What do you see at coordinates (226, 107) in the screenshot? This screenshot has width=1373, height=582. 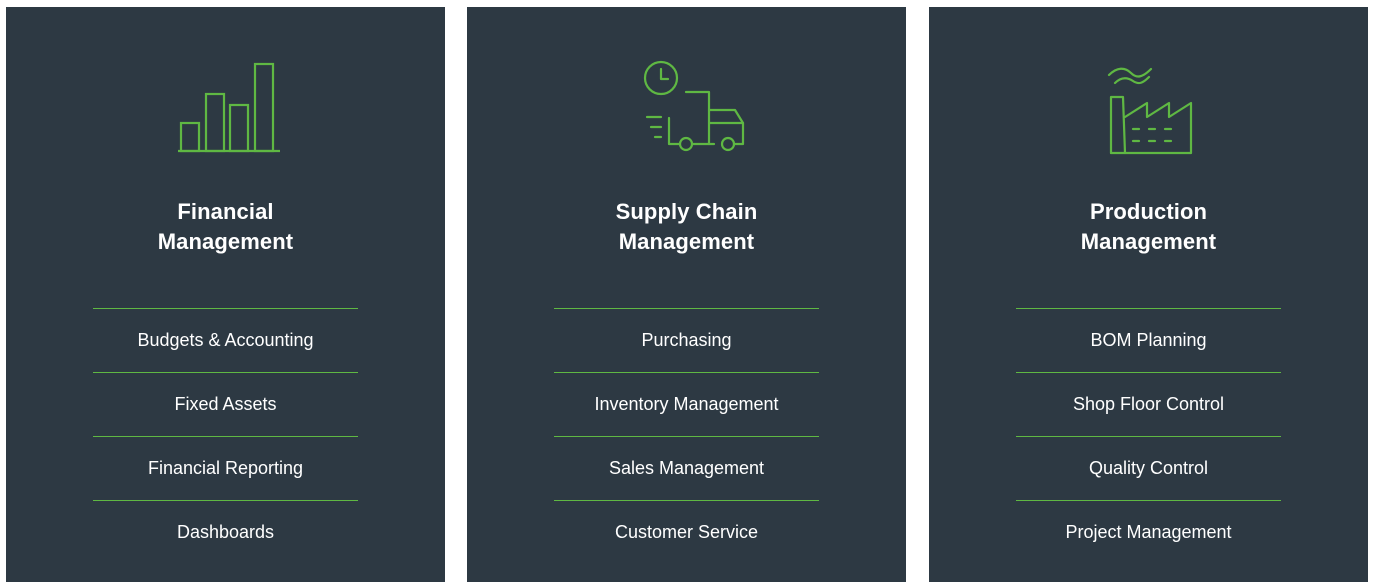 I see `bar-chart-icon` at bounding box center [226, 107].